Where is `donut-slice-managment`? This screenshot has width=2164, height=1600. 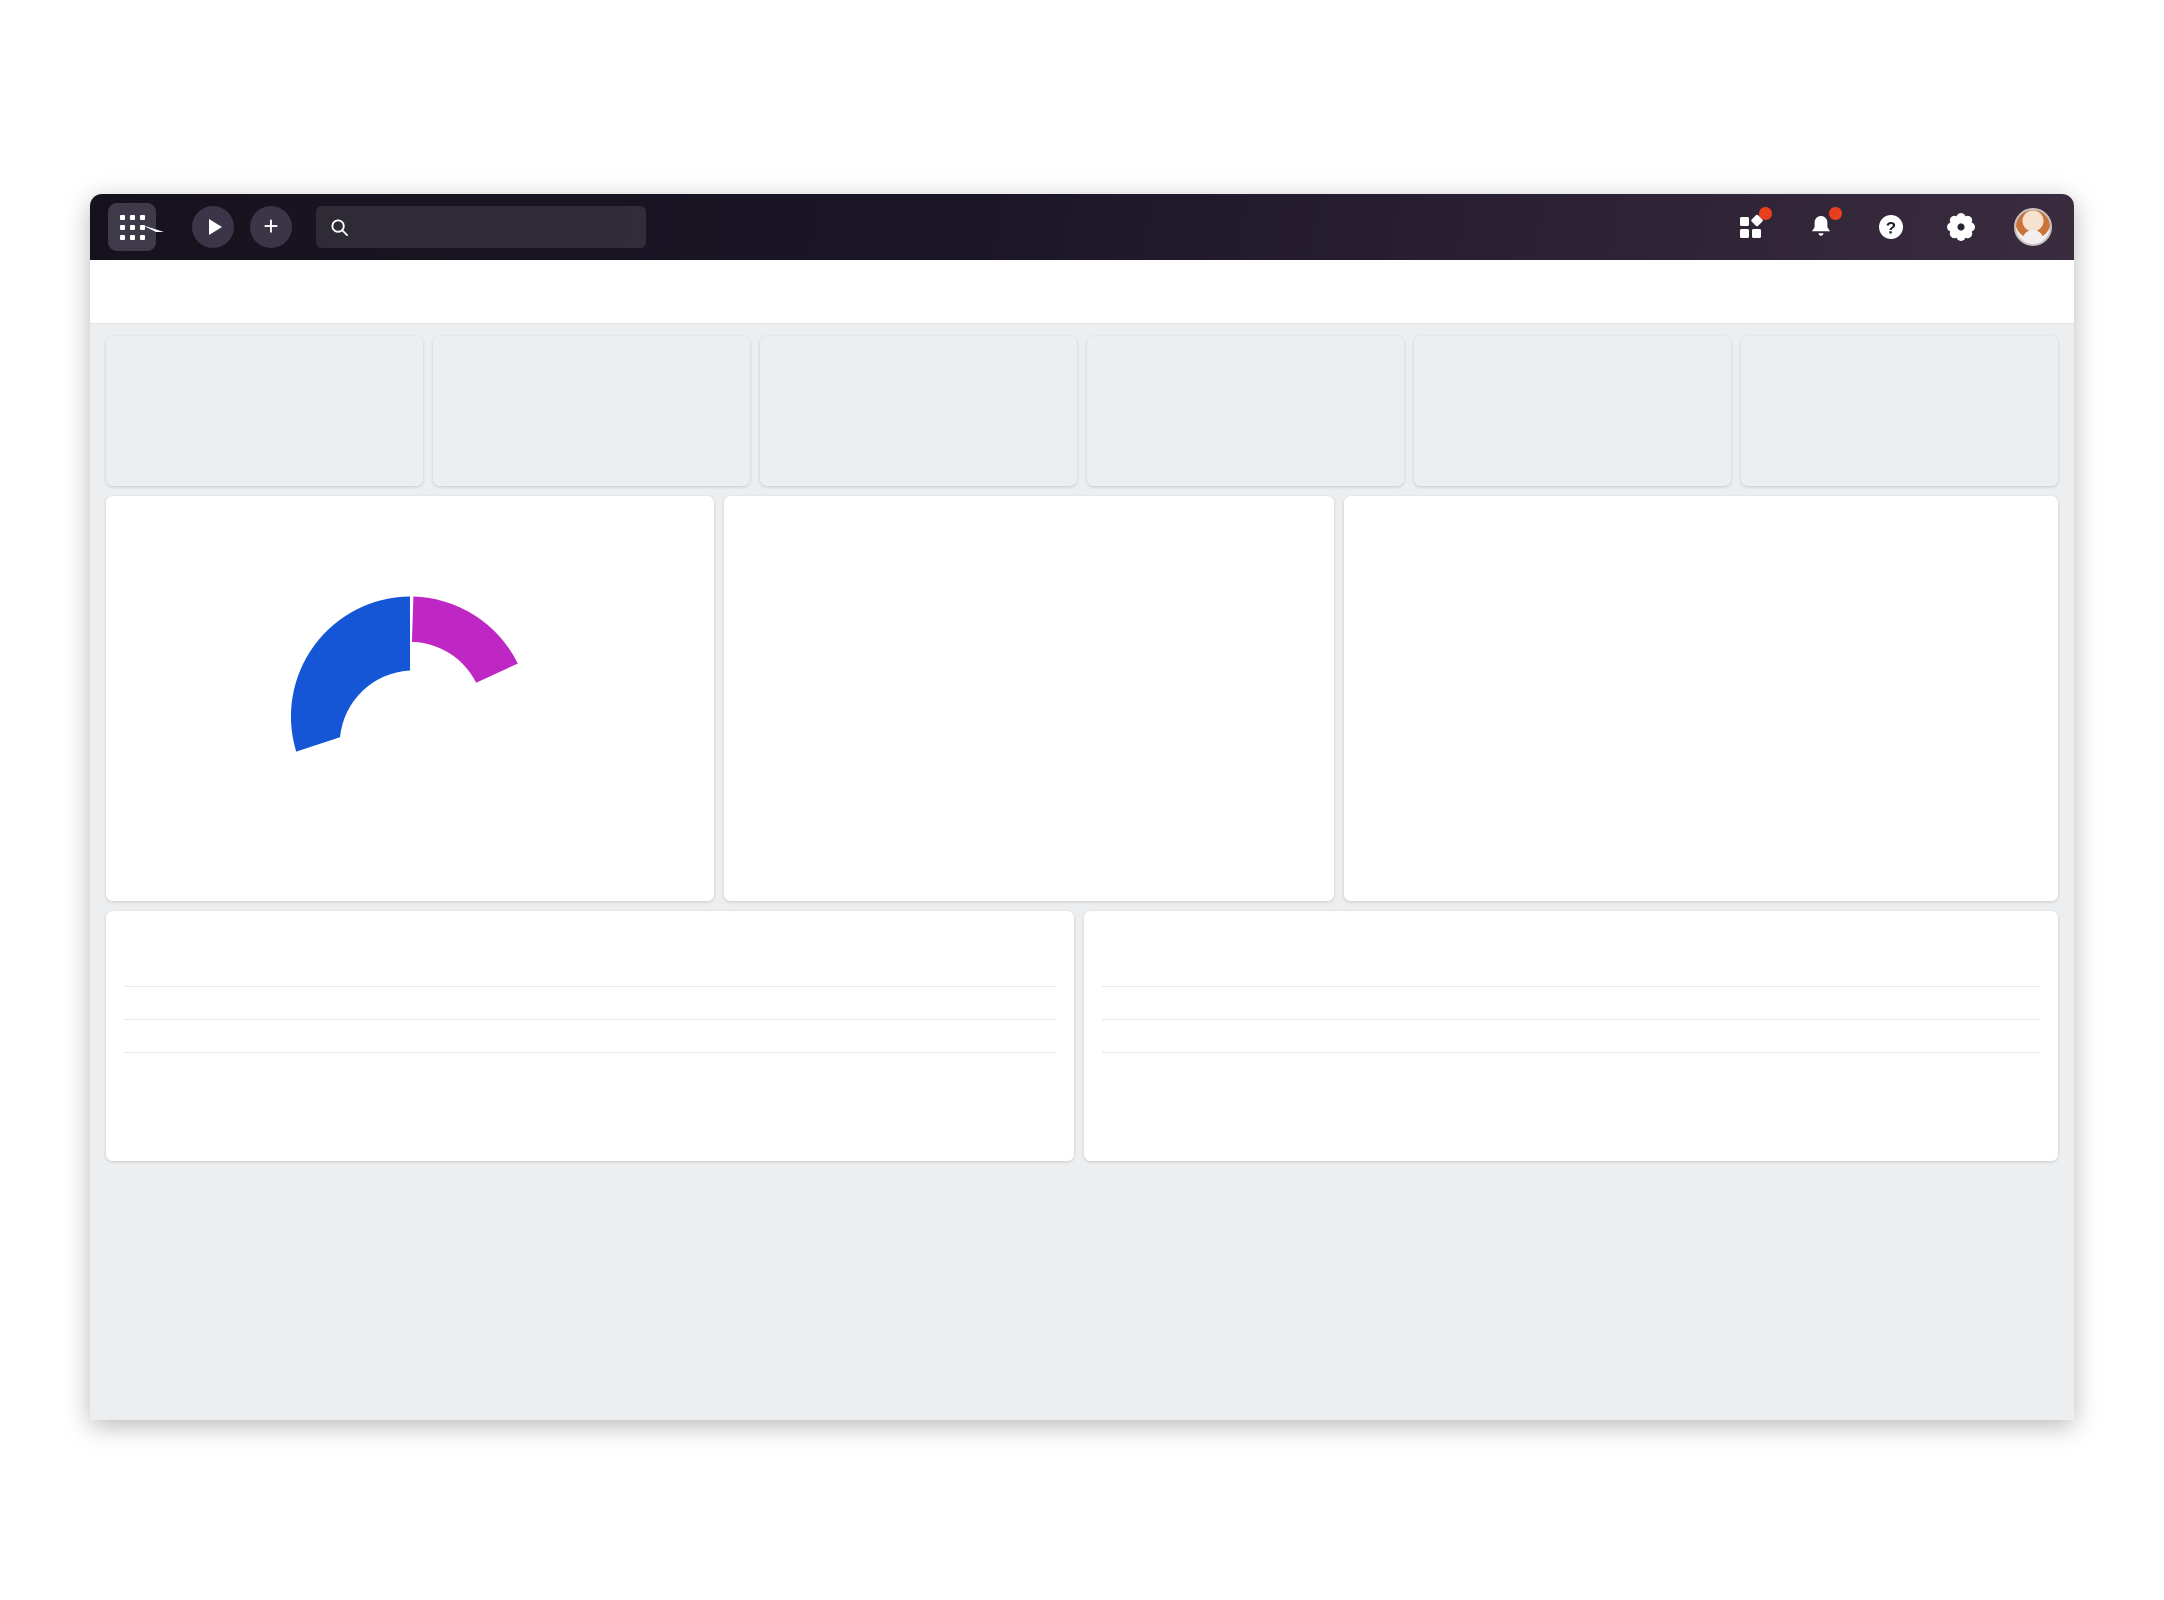 donut-slice-managment is located at coordinates (350, 674).